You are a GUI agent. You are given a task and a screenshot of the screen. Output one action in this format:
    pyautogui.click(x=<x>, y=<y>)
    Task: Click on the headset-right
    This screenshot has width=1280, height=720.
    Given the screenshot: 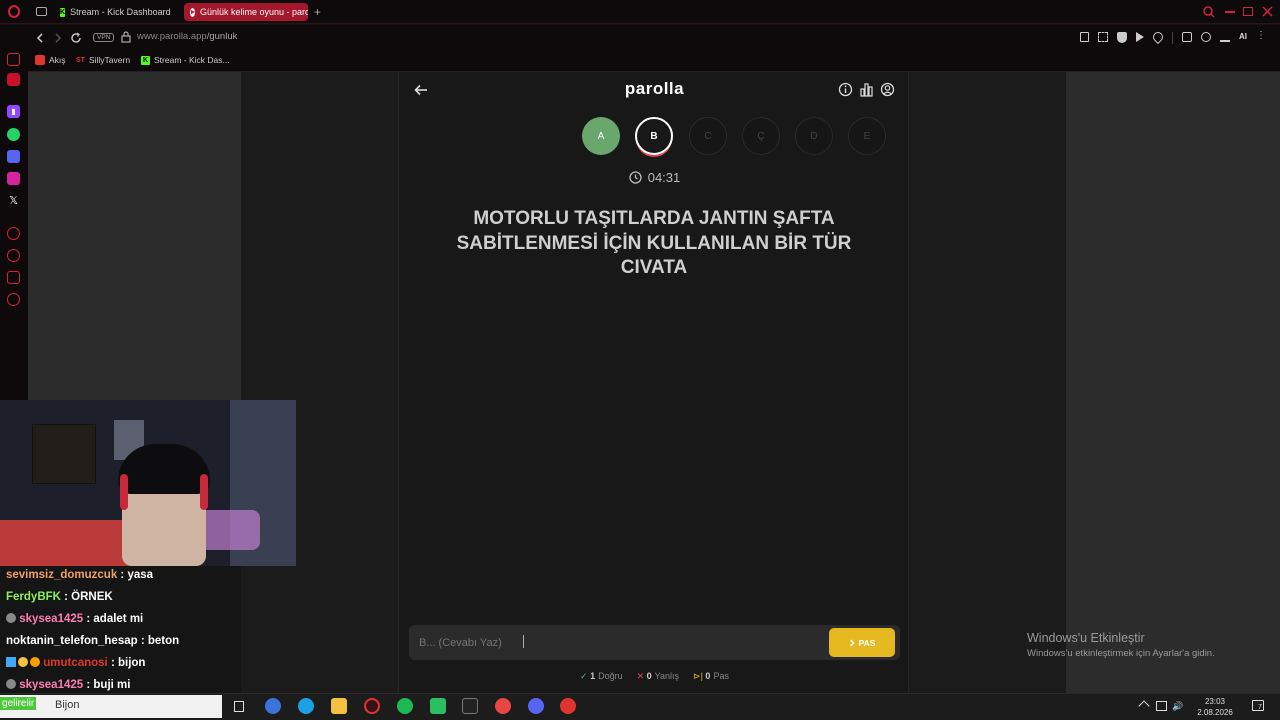 What is the action you would take?
    pyautogui.click(x=204, y=492)
    